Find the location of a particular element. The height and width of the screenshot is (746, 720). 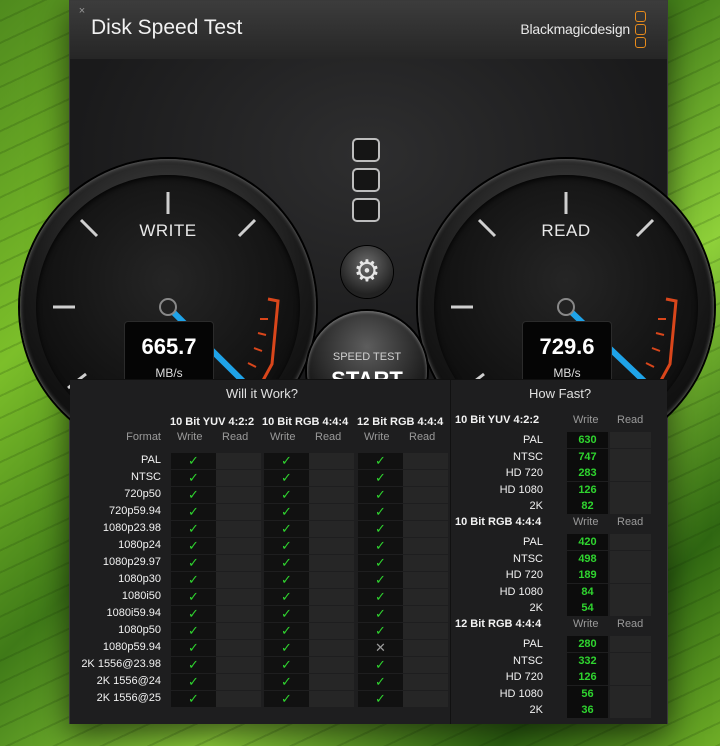

format-row: PAL ✓ ✓ ✓ is located at coordinates (262, 460).